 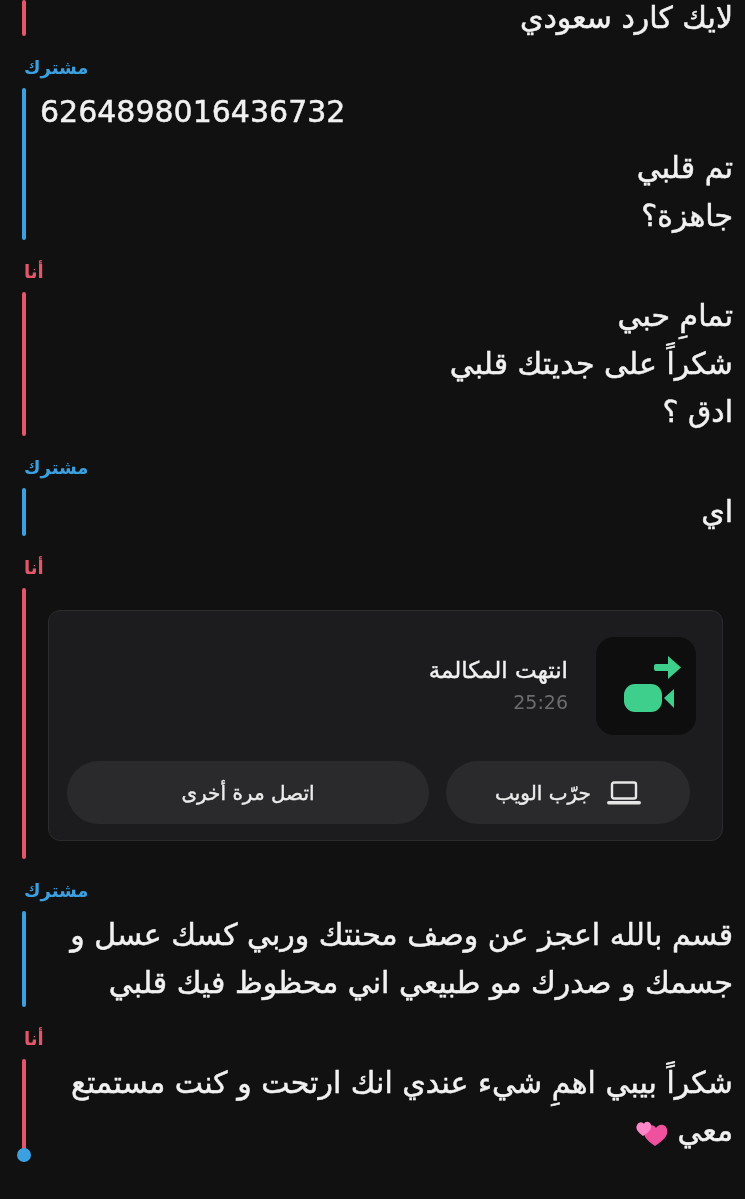 I want to click on message-text: شكراً بيبي اهمِ شيء عندي انك ارتحت و كنت مستمتع معي, so click(x=402, y=1106).